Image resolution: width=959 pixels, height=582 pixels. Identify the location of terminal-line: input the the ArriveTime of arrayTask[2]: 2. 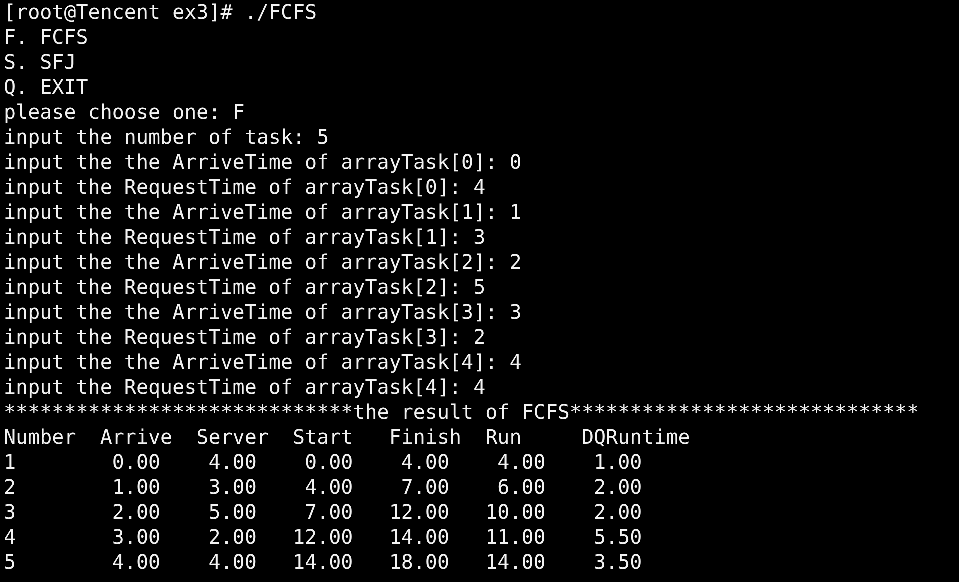
(263, 262).